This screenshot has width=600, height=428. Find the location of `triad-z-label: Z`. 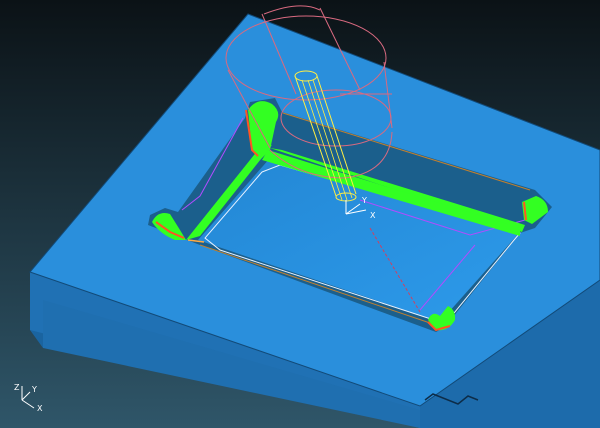

triad-z-label: Z is located at coordinates (17, 387).